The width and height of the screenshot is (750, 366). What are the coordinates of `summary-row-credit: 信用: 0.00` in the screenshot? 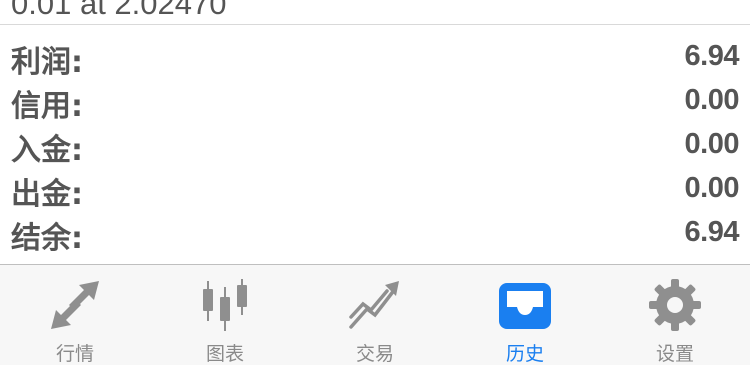 It's located at (375, 101).